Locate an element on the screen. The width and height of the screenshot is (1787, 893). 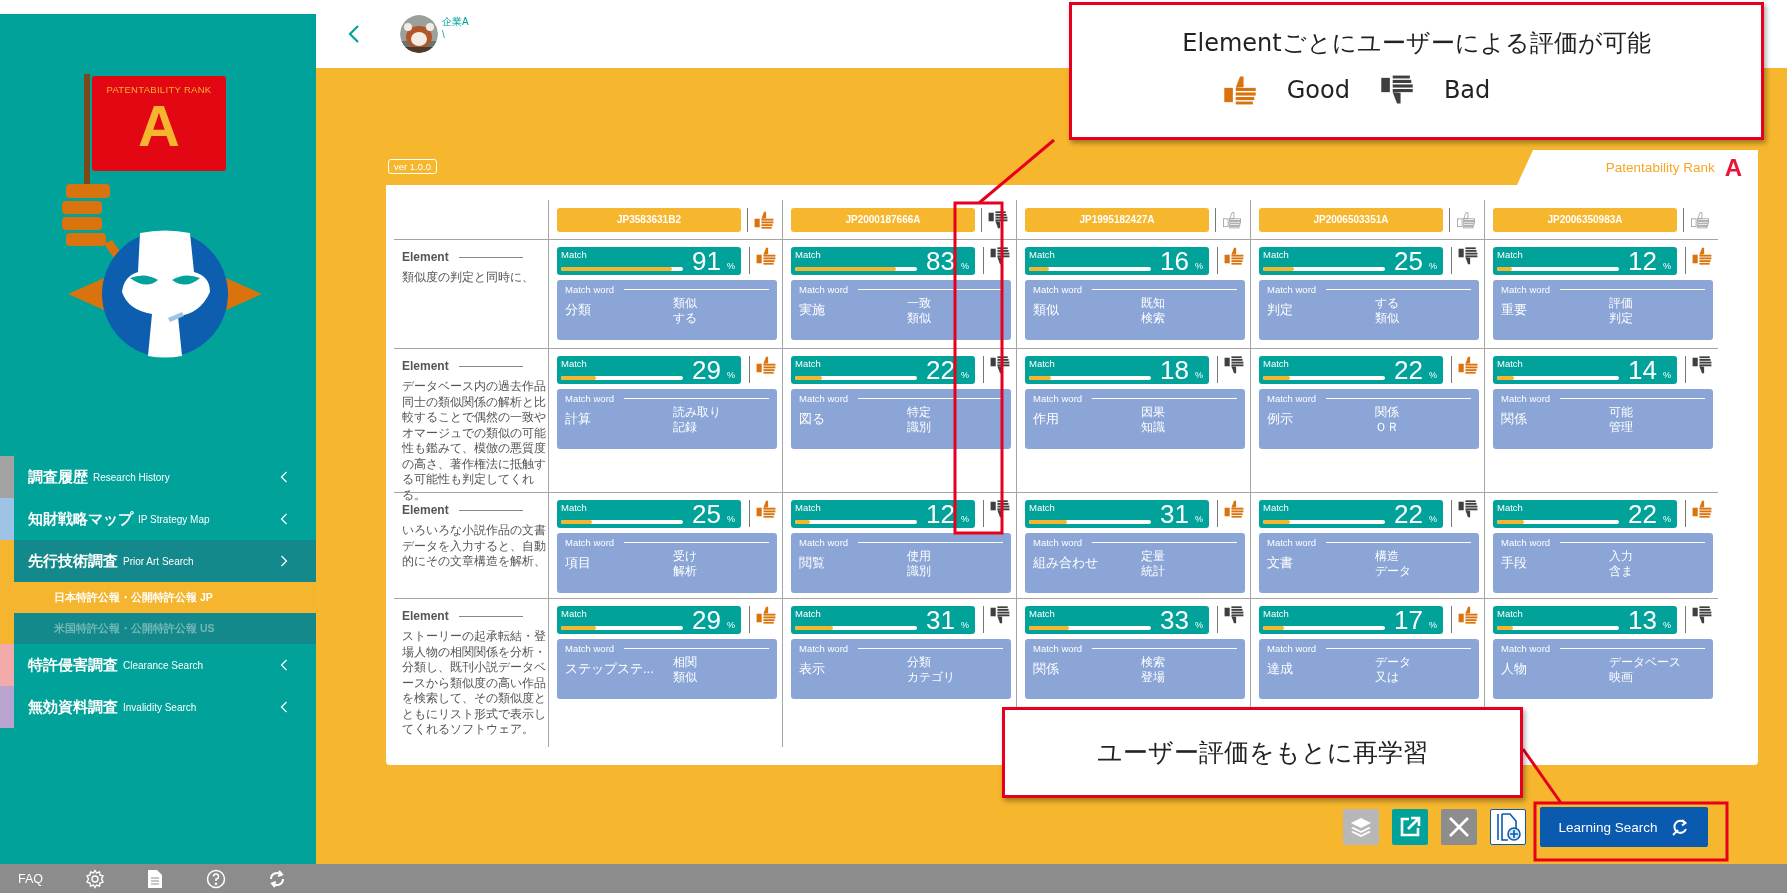
rank-label: Patentability Rank is located at coordinates (1660, 167).